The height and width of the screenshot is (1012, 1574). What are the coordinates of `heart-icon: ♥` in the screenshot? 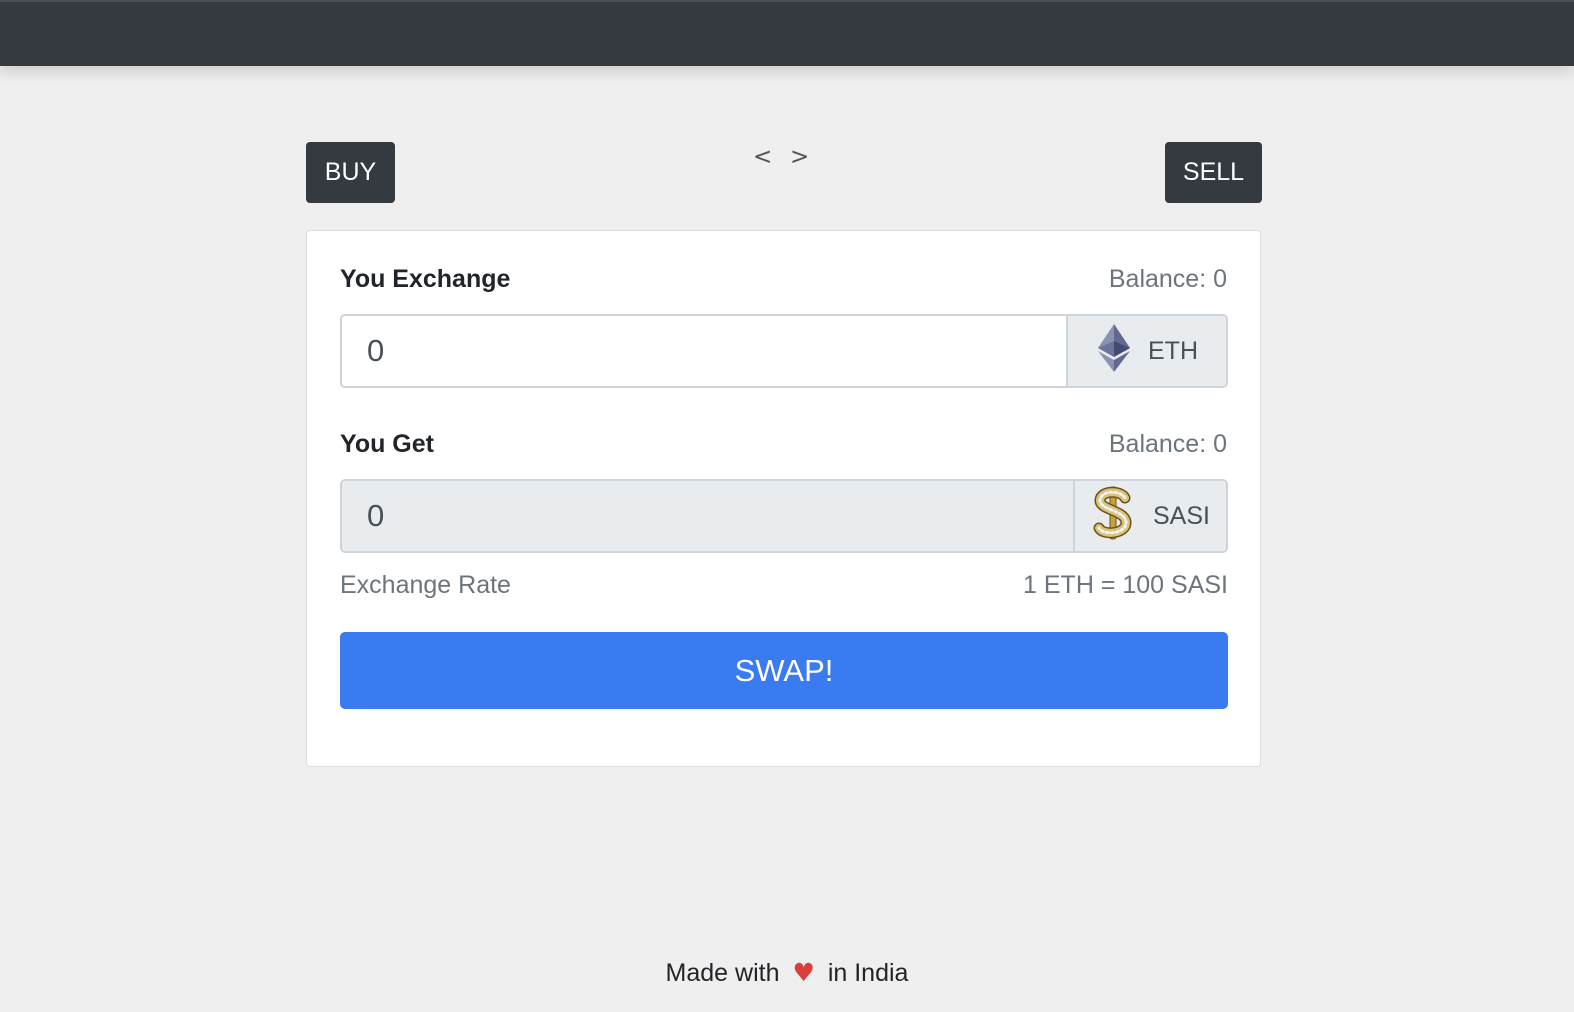 It's located at (803, 972).